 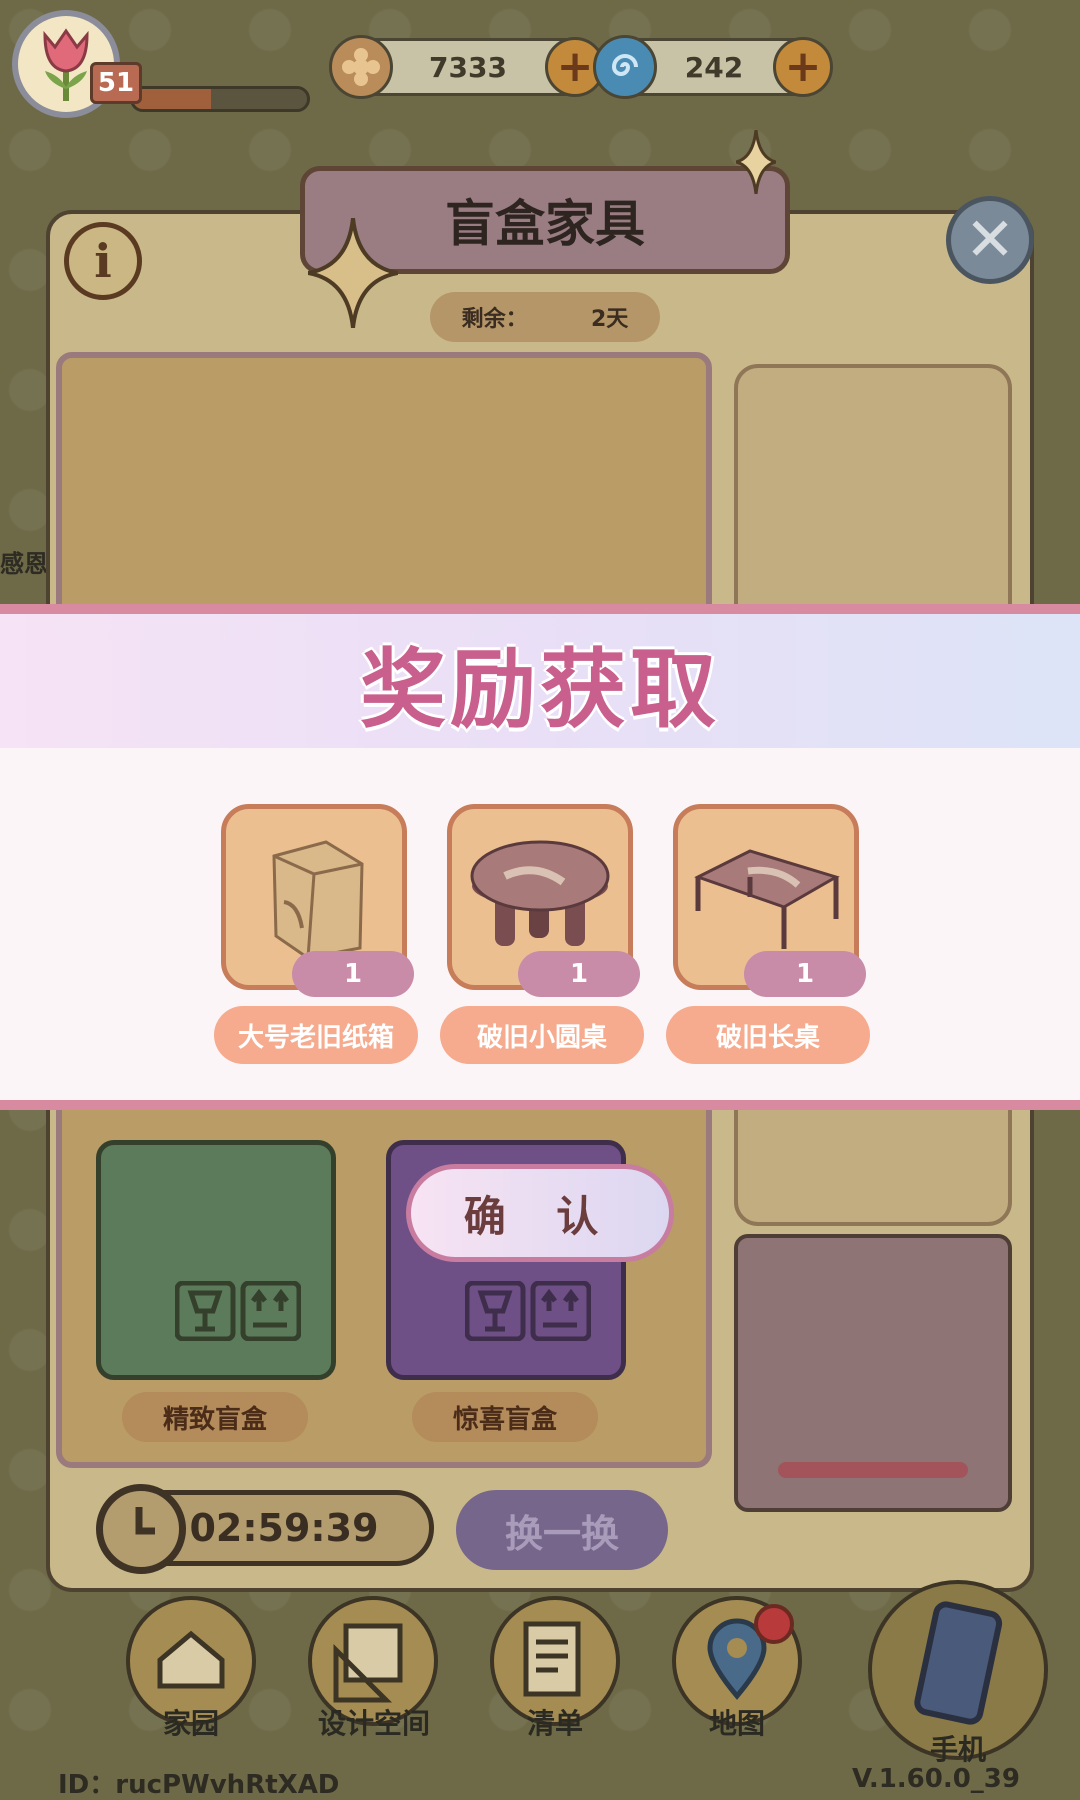 What do you see at coordinates (103, 261) in the screenshot?
I see `info-button: i` at bounding box center [103, 261].